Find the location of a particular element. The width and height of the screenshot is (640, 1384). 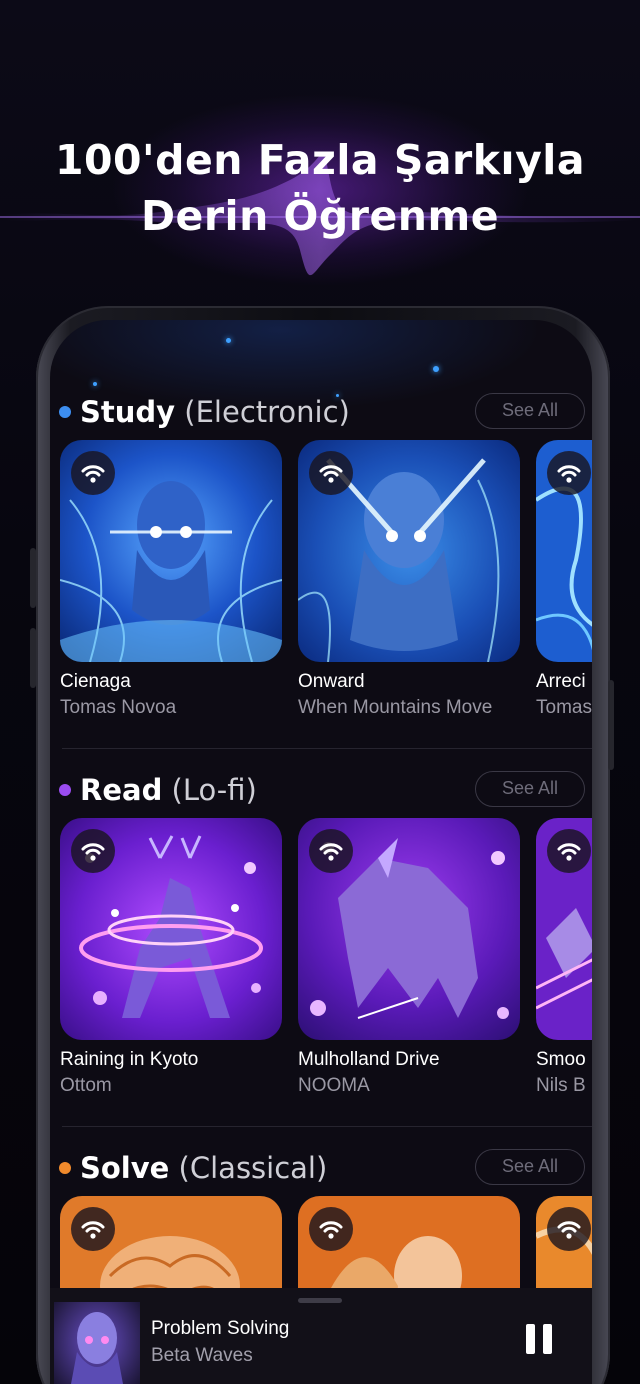

track-artist: Tomas is located at coordinates (564, 707).